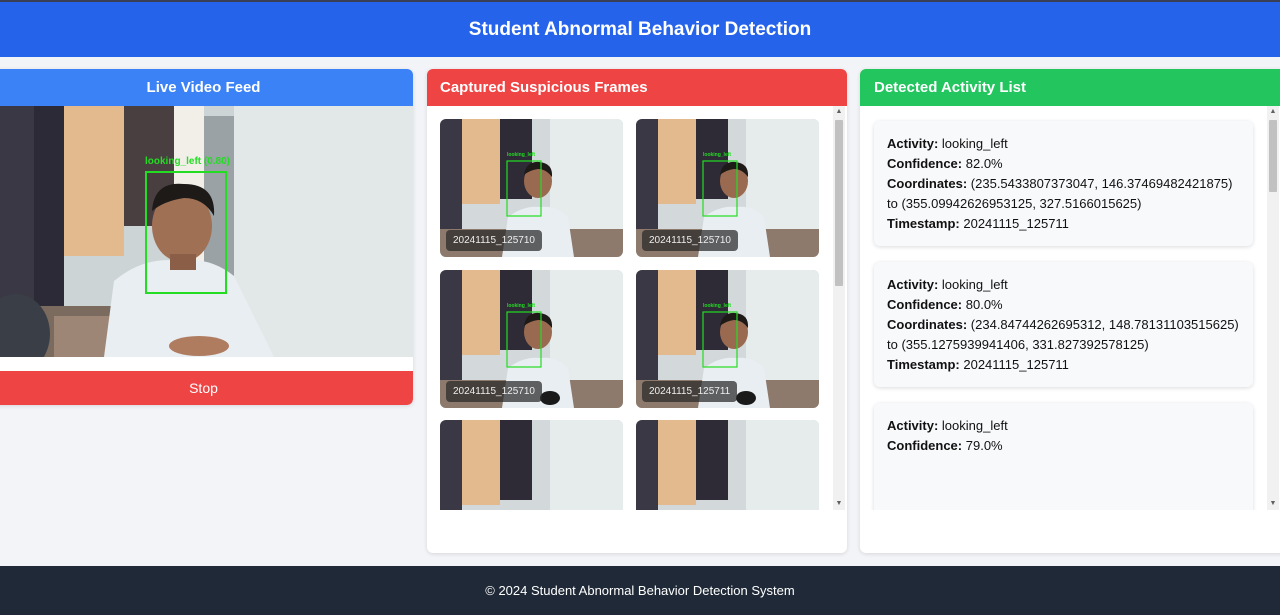 The image size is (1280, 615). I want to click on confidence-value: 82.0%, so click(984, 163).